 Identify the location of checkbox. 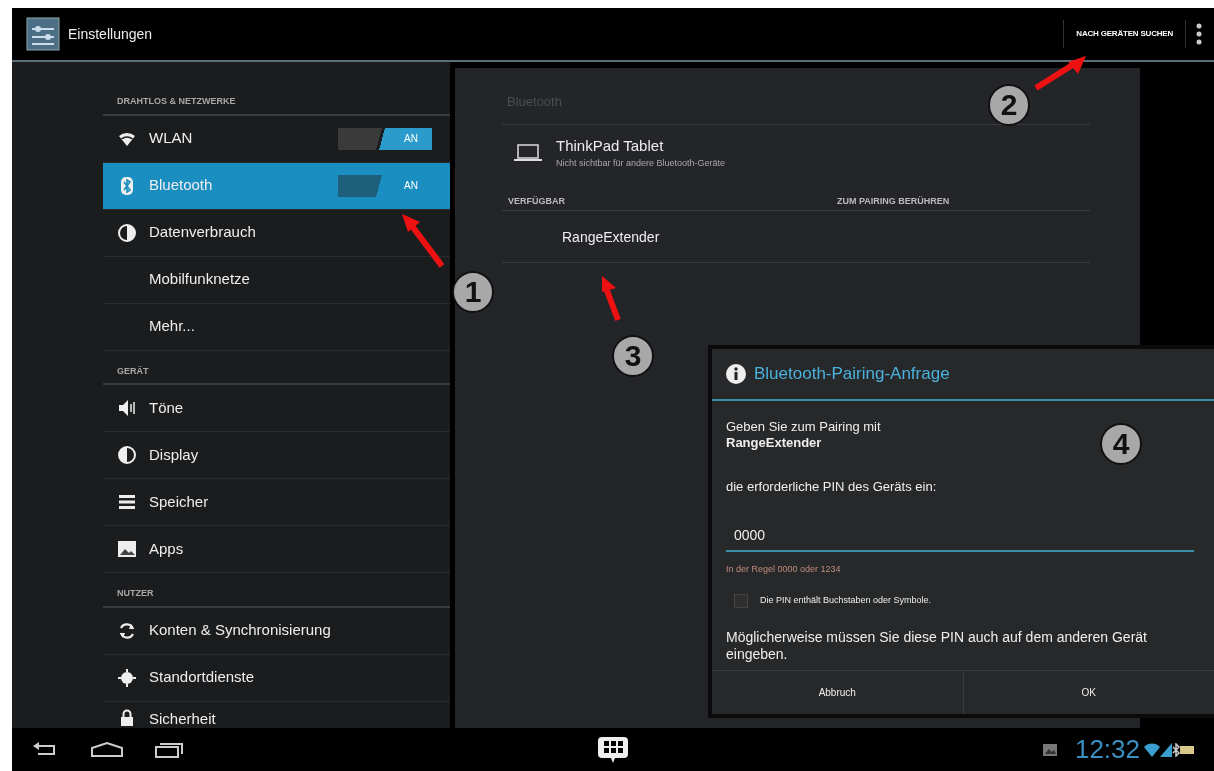
(741, 600).